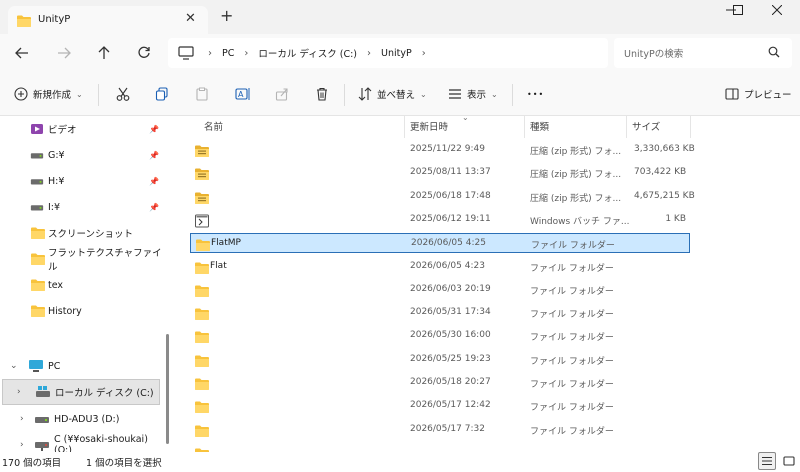  Describe the element at coordinates (450, 358) in the screenshot. I see `file-date: 2026/05/25 19:23` at that location.